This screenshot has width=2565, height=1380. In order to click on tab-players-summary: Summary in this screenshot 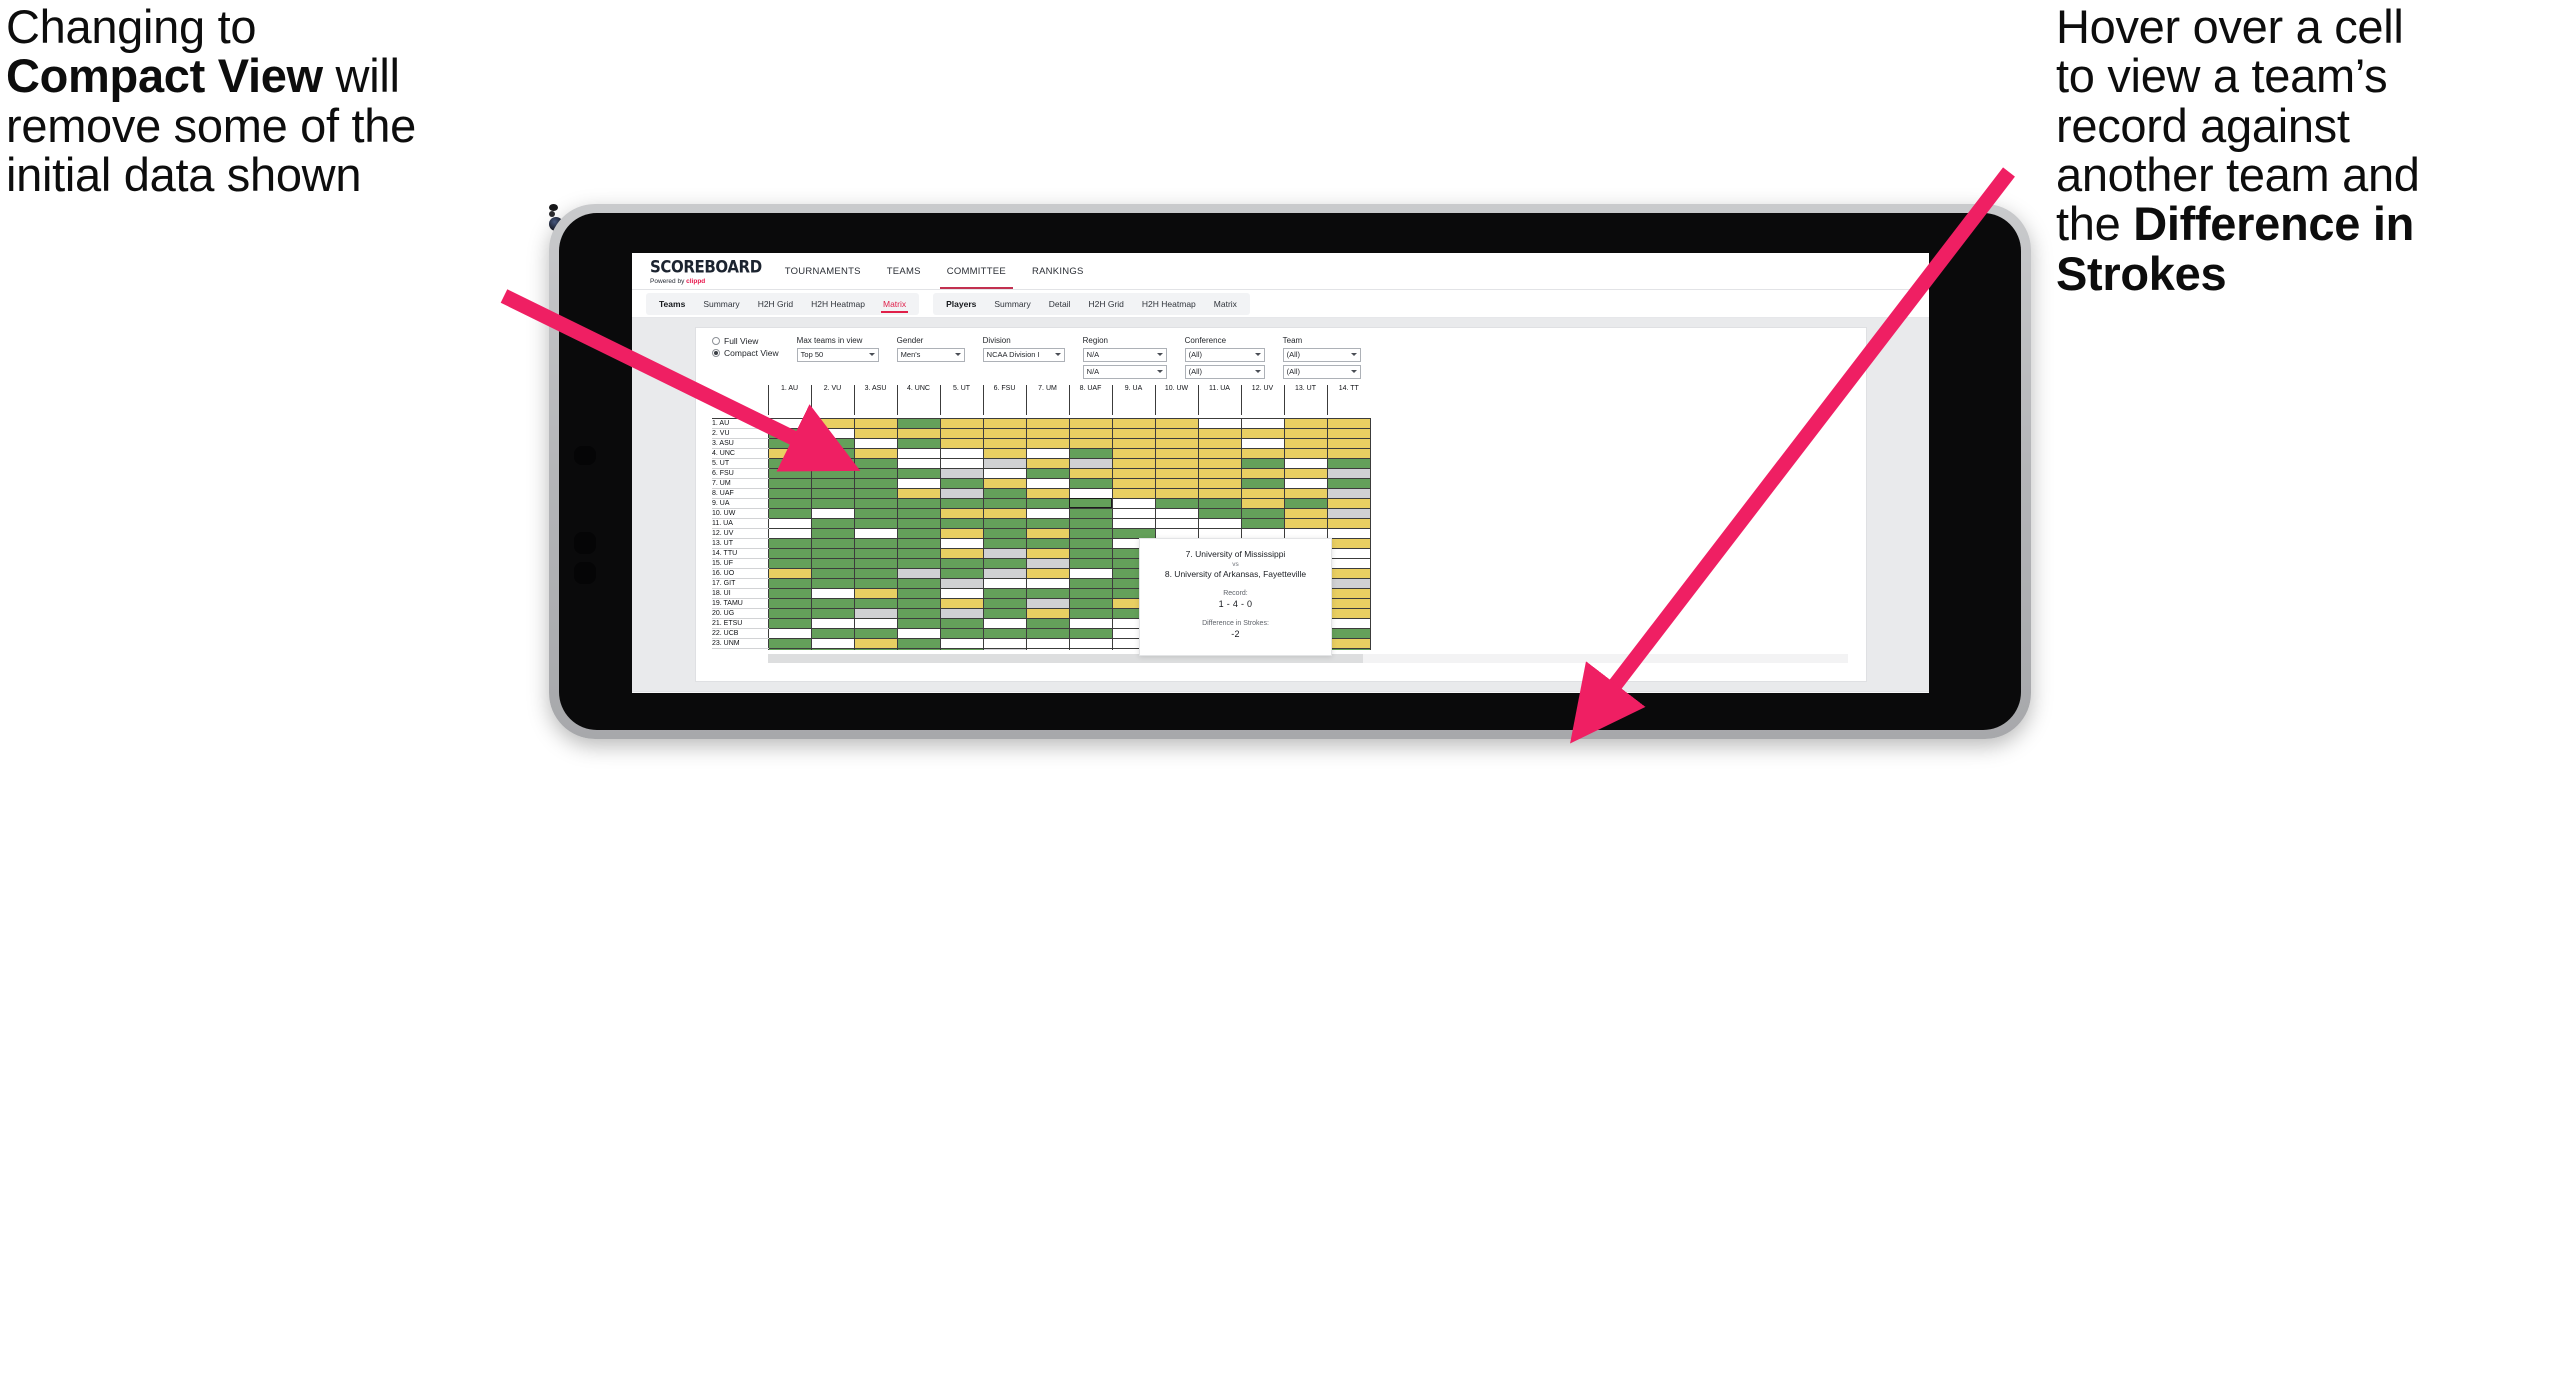, I will do `click(1012, 304)`.